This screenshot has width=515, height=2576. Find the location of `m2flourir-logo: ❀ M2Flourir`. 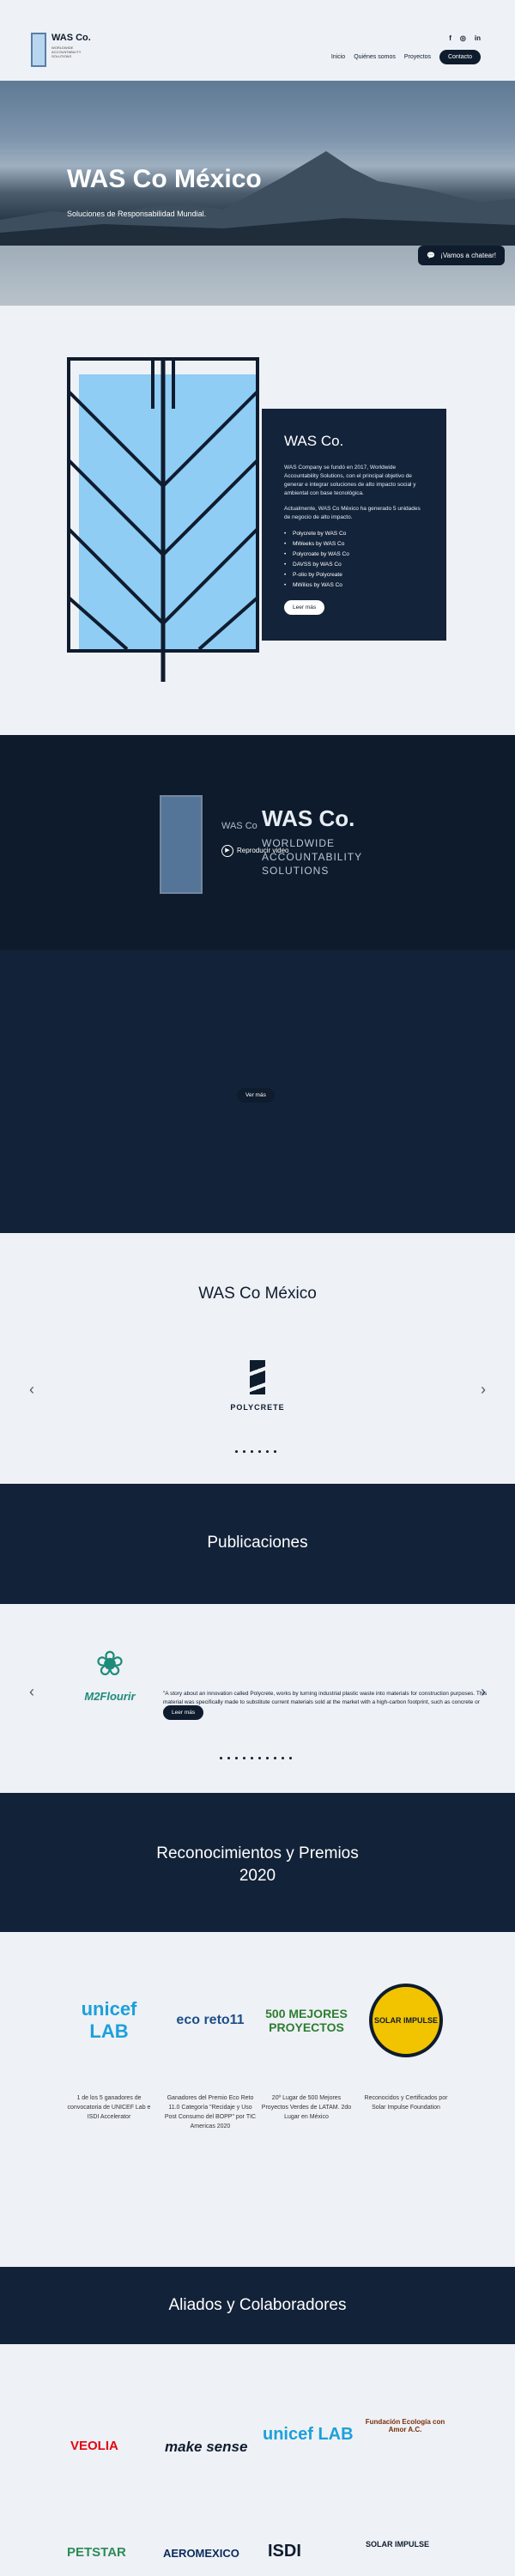

m2flourir-logo: ❀ M2Flourir is located at coordinates (110, 1681).